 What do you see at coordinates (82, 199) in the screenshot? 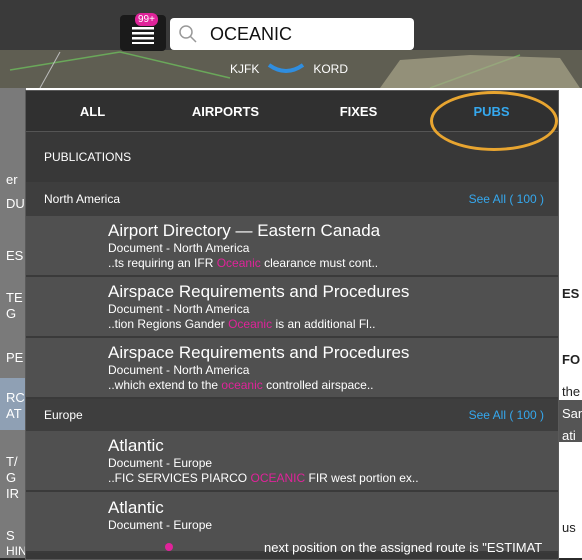
I see `section-title: North America` at bounding box center [82, 199].